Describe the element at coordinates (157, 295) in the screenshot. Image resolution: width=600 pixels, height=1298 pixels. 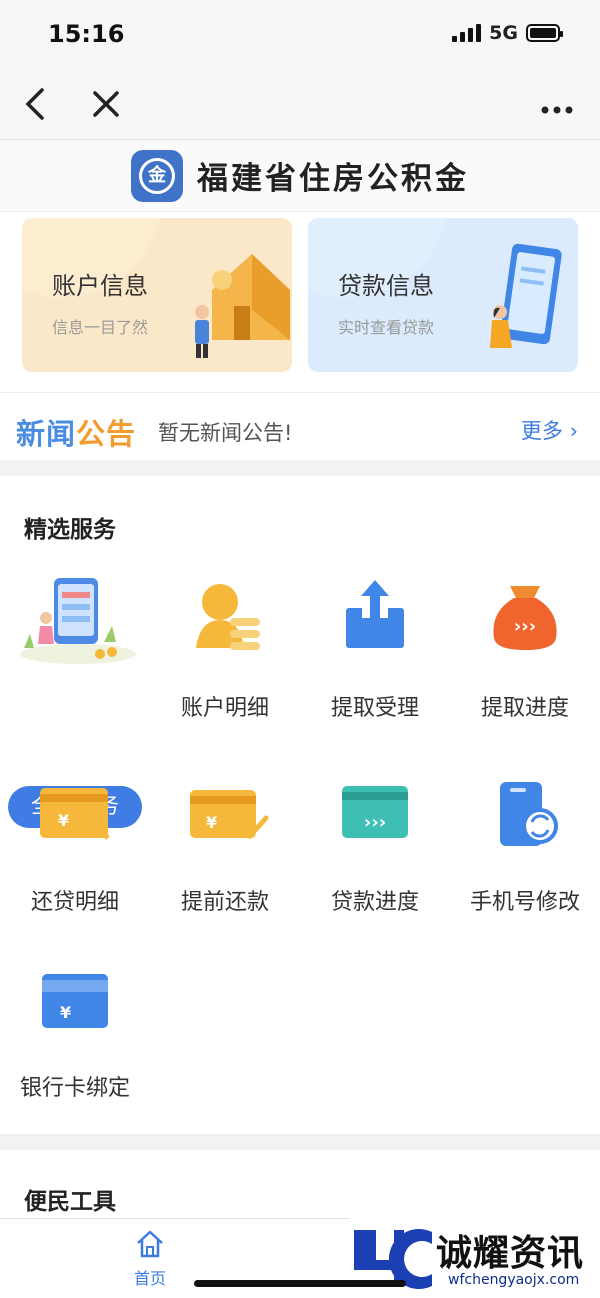
I see `account-info-card: 账户信息 信息一目了然` at that location.